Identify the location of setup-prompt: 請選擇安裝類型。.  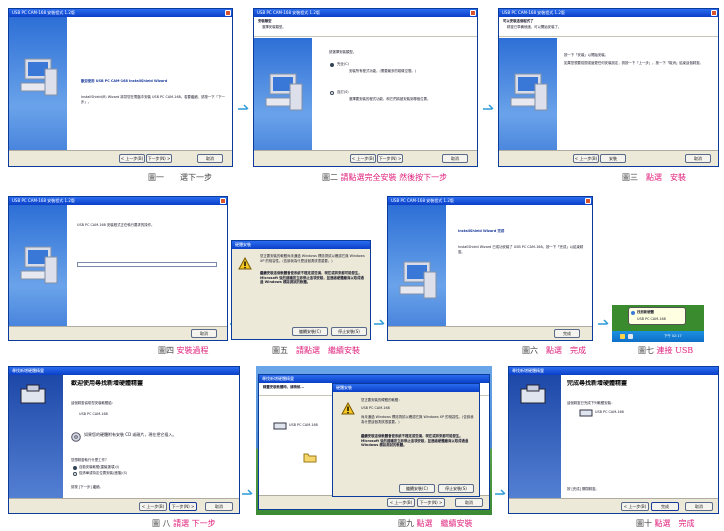
(343, 52).